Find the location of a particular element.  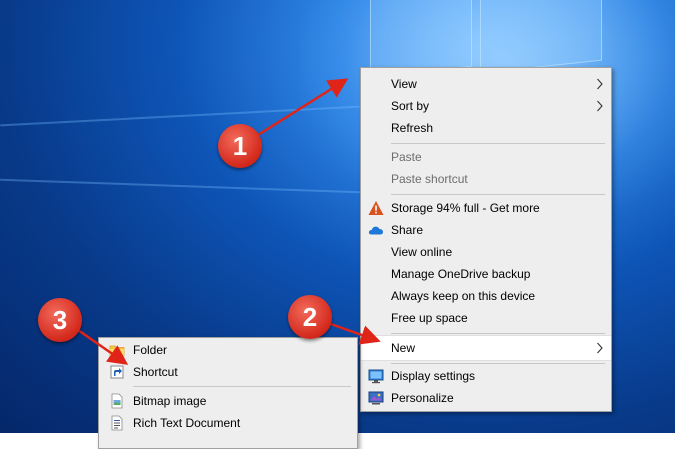

callout-badge-2: 2 is located at coordinates (310, 317).